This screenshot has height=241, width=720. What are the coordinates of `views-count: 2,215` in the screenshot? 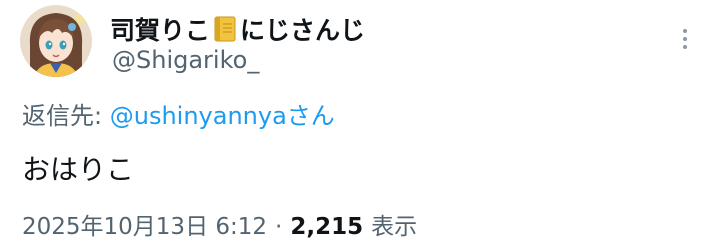 It's located at (327, 227).